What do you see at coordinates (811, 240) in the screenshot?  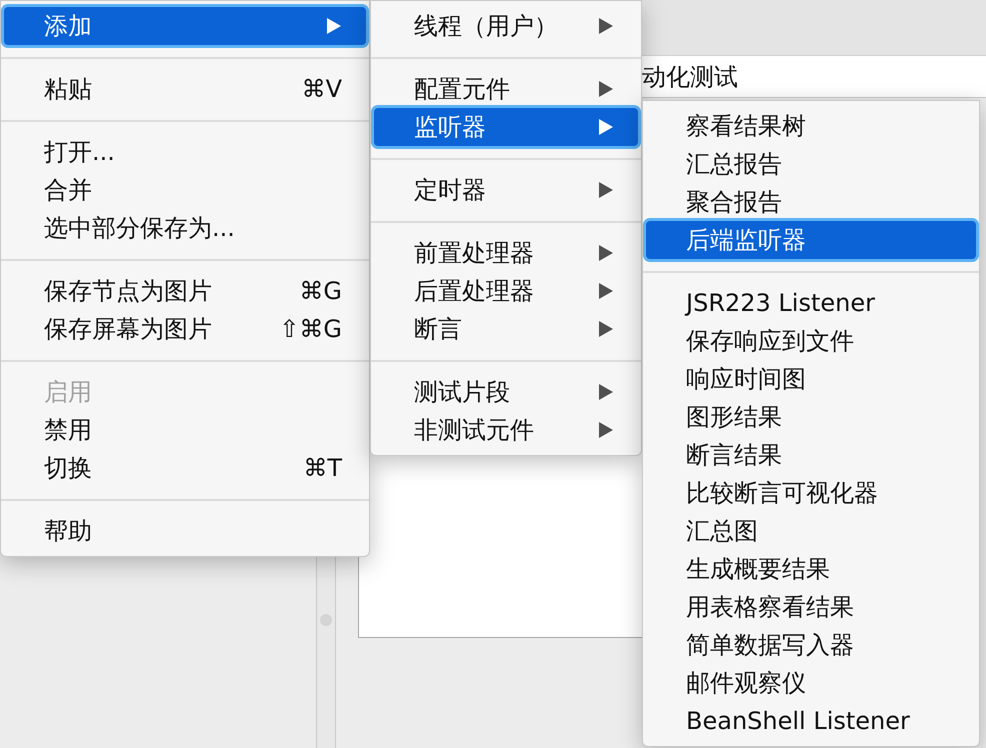 I see `menu-item: 后端监听器` at bounding box center [811, 240].